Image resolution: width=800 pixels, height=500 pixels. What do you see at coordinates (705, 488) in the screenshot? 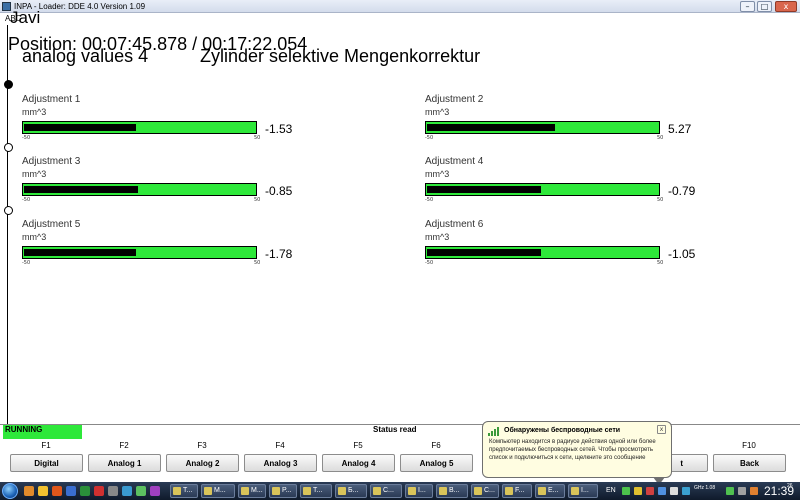
I see `cpu-frequency-label: GHz 1.08` at bounding box center [705, 488].